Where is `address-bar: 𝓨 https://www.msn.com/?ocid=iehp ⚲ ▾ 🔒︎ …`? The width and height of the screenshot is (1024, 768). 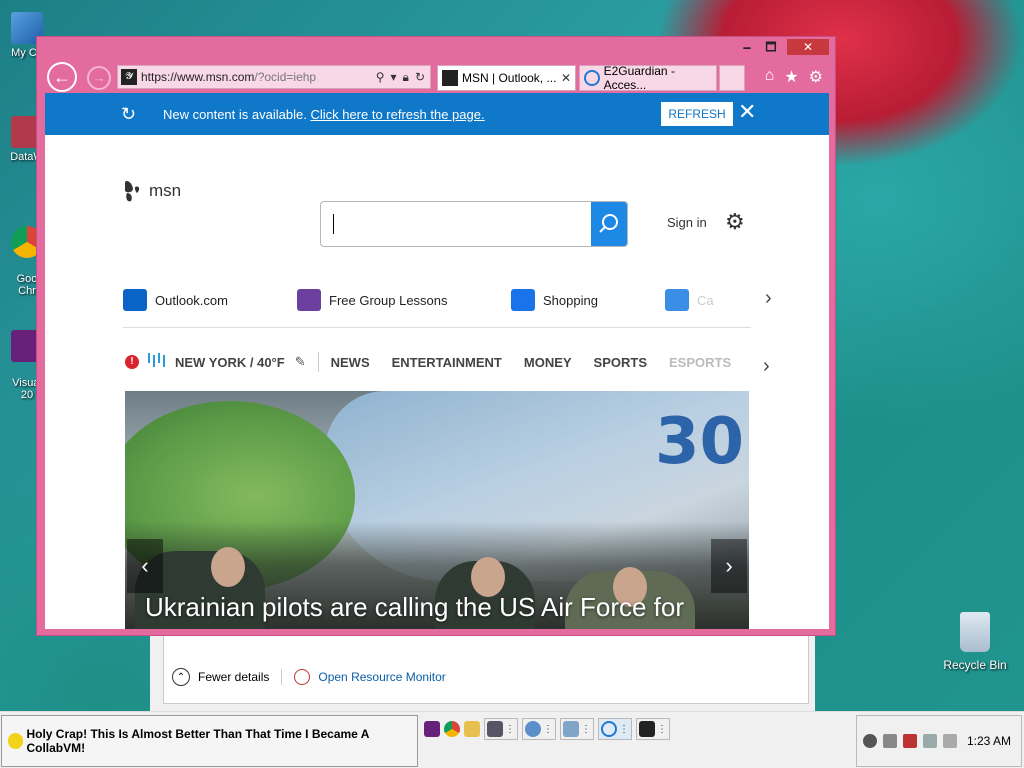 address-bar: 𝓨 https://www.msn.com/?ocid=iehp ⚲ ▾ 🔒︎ … is located at coordinates (274, 77).